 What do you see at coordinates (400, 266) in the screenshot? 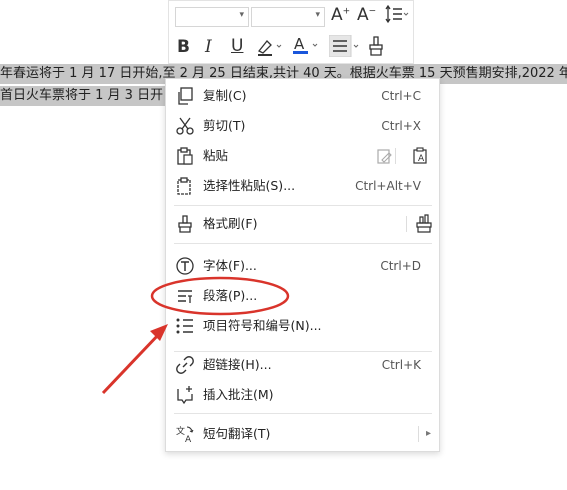
I see `menu-shortcut: Ctrl+D` at bounding box center [400, 266].